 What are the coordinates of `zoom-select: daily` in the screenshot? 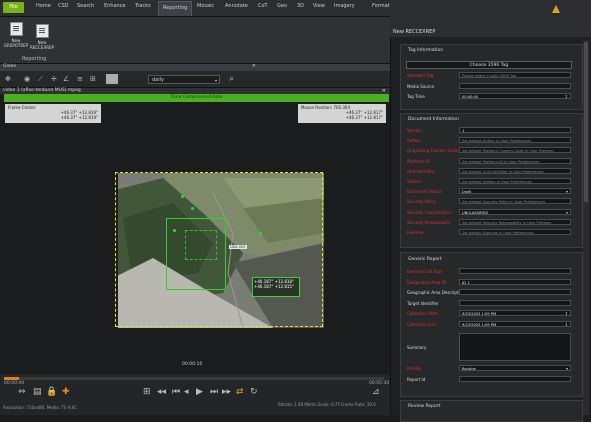 It's located at (184, 80).